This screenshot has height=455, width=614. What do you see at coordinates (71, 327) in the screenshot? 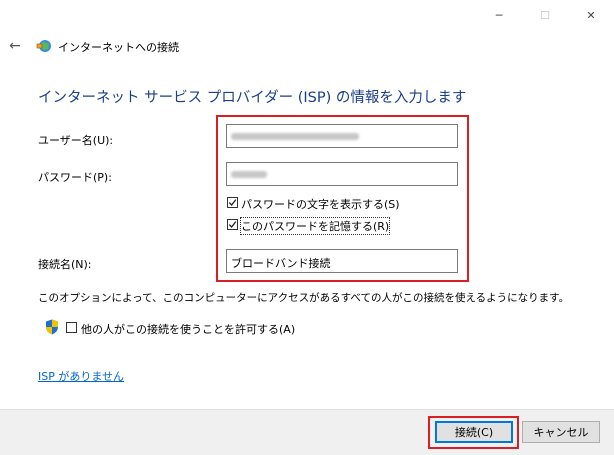
I see `allow-others-checkbox` at bounding box center [71, 327].